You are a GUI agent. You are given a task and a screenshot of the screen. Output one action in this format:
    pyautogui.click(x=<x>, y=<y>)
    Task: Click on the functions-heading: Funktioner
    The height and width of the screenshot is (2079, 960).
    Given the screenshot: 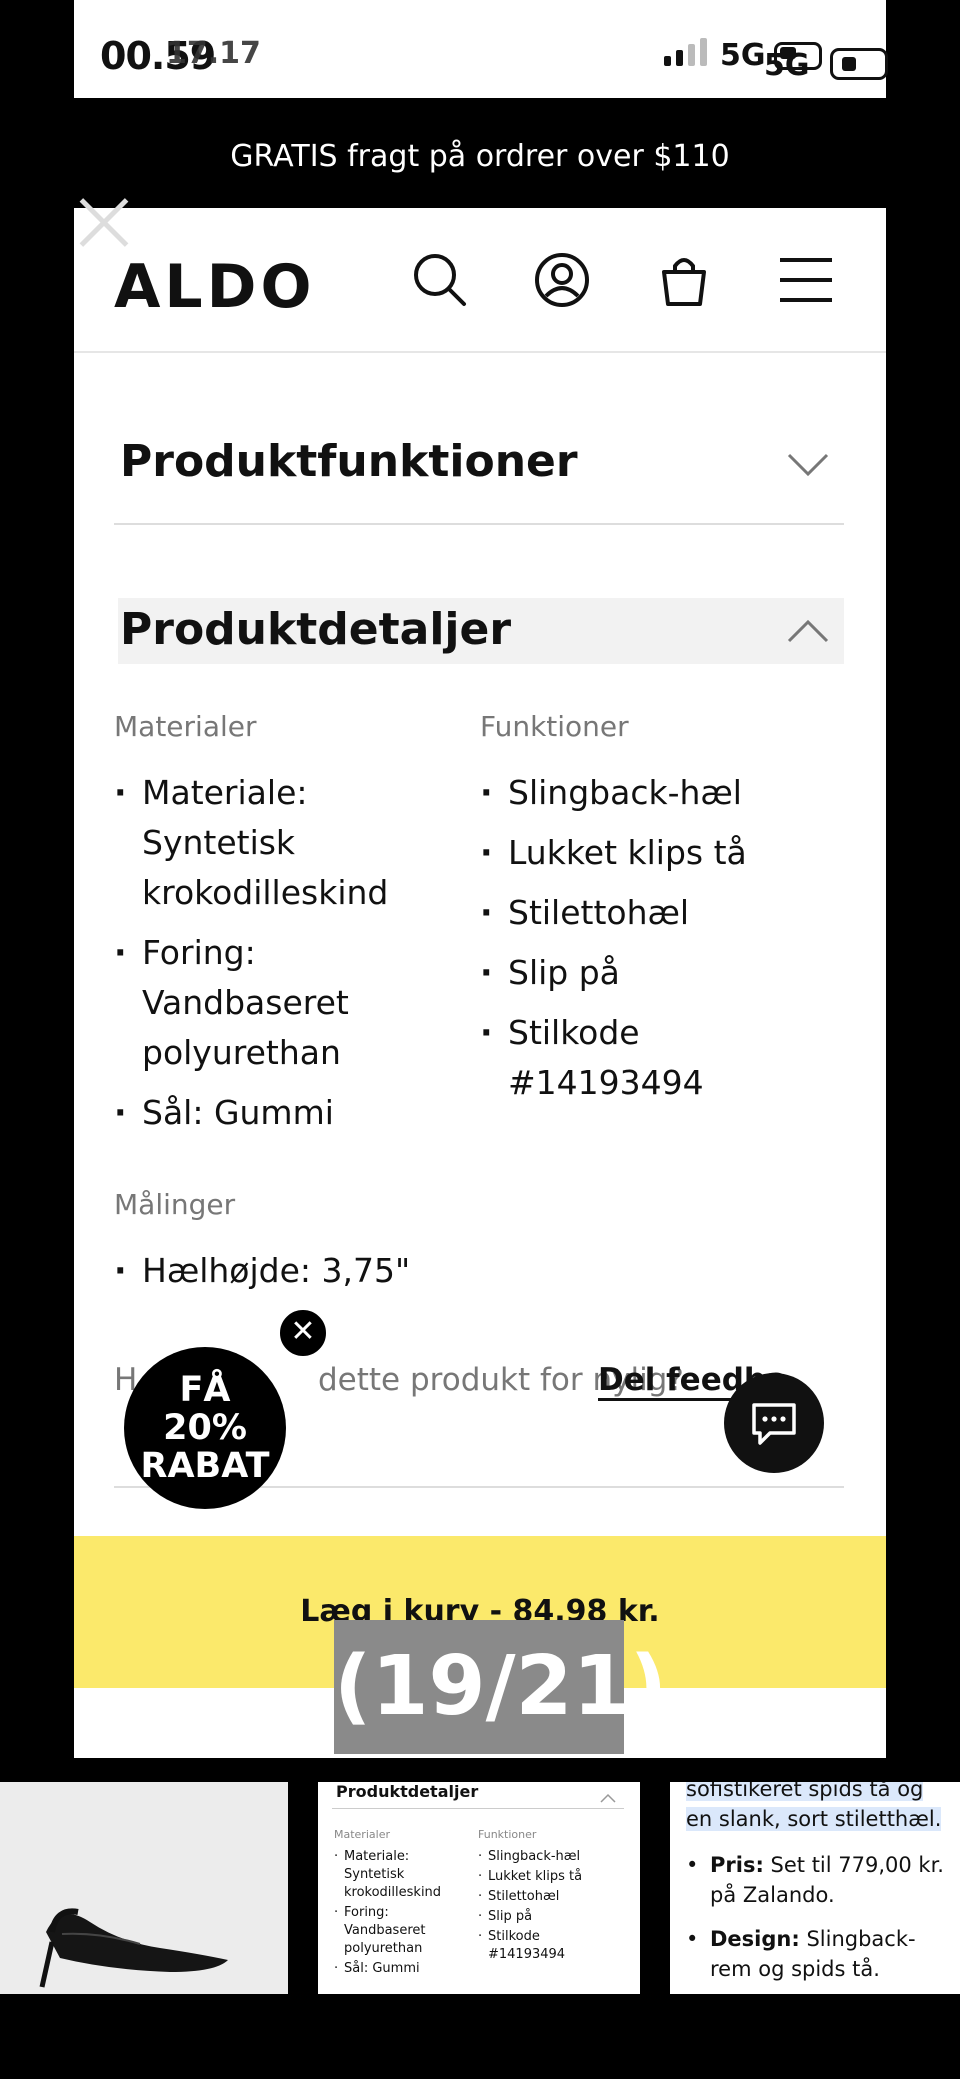 What is the action you would take?
    pyautogui.click(x=554, y=726)
    